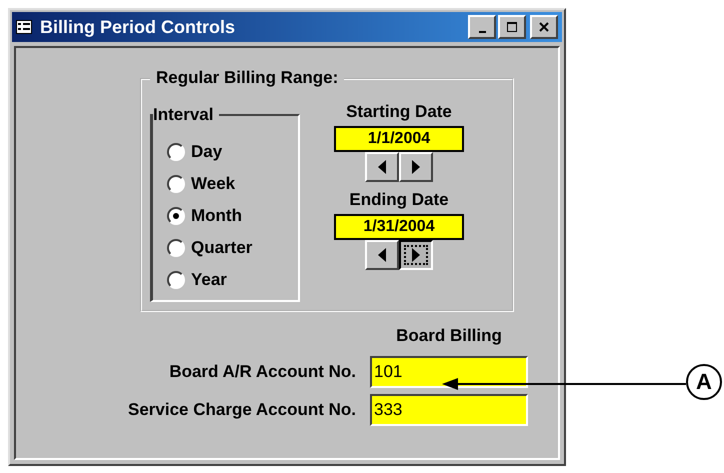 The width and height of the screenshot is (724, 473). I want to click on group-title: Regular Billing Range:, so click(247, 78).